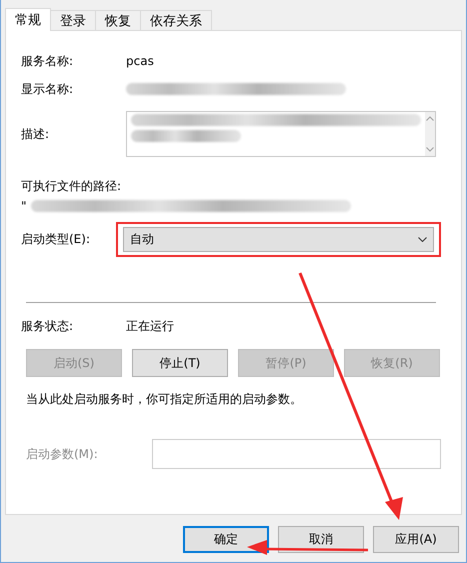  What do you see at coordinates (321, 539) in the screenshot?
I see `dialog-button: 取消` at bounding box center [321, 539].